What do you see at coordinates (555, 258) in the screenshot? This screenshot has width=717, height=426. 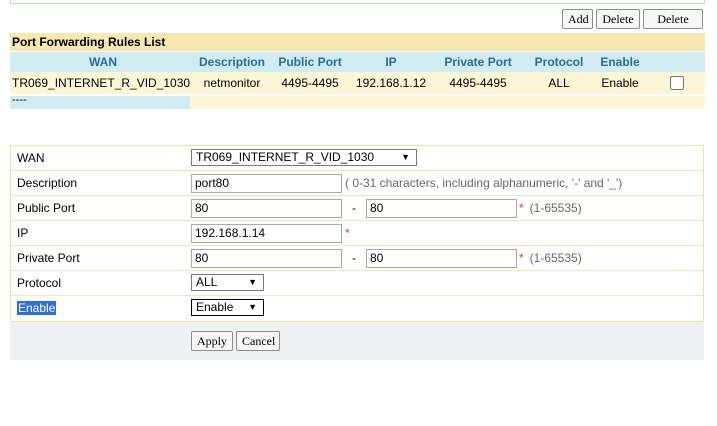 I see `private-port-hint: (1-65535)` at bounding box center [555, 258].